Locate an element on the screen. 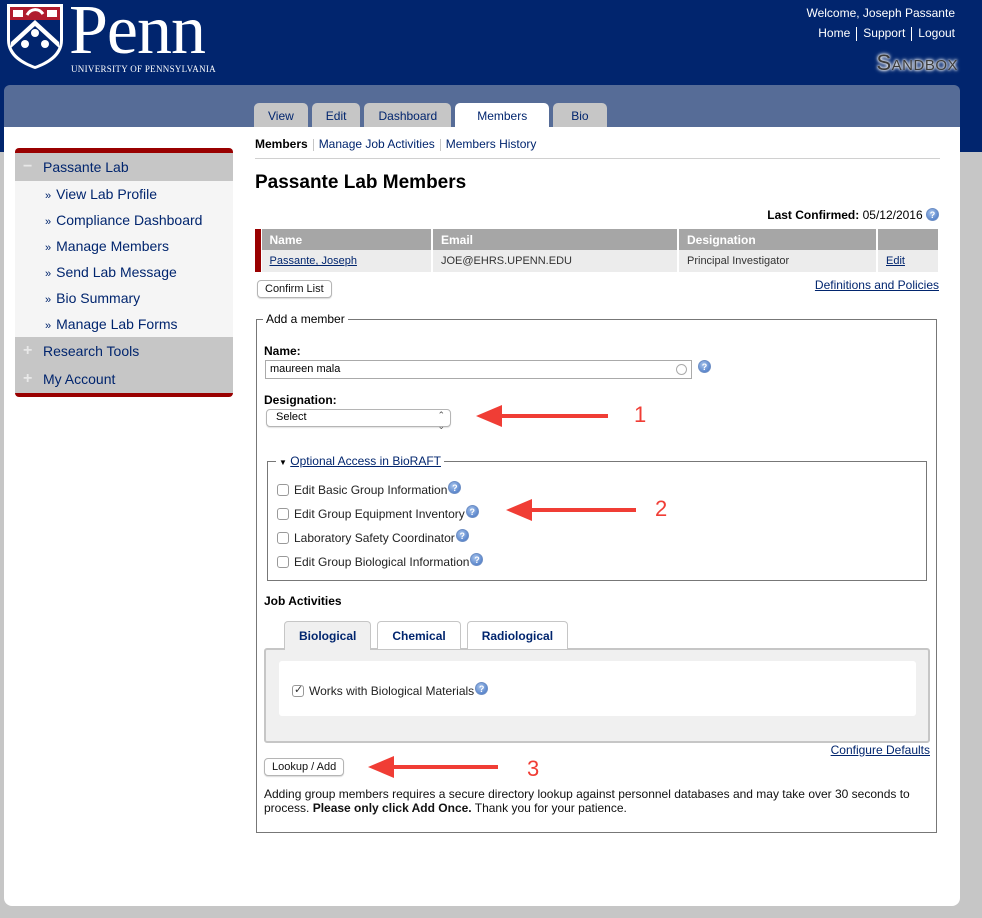 The width and height of the screenshot is (982, 918). option-edit-group-biological: Edit Group Biological Information ? is located at coordinates (380, 560).